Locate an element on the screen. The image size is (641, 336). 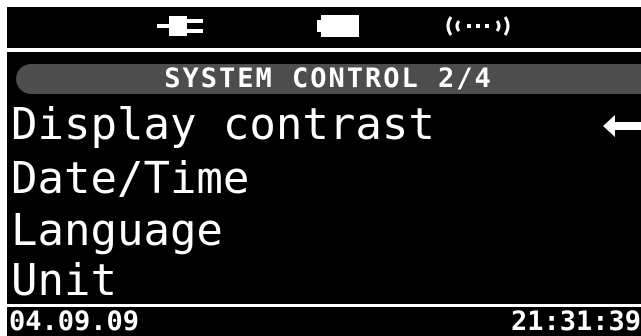
status-bar is located at coordinates (324, 26).